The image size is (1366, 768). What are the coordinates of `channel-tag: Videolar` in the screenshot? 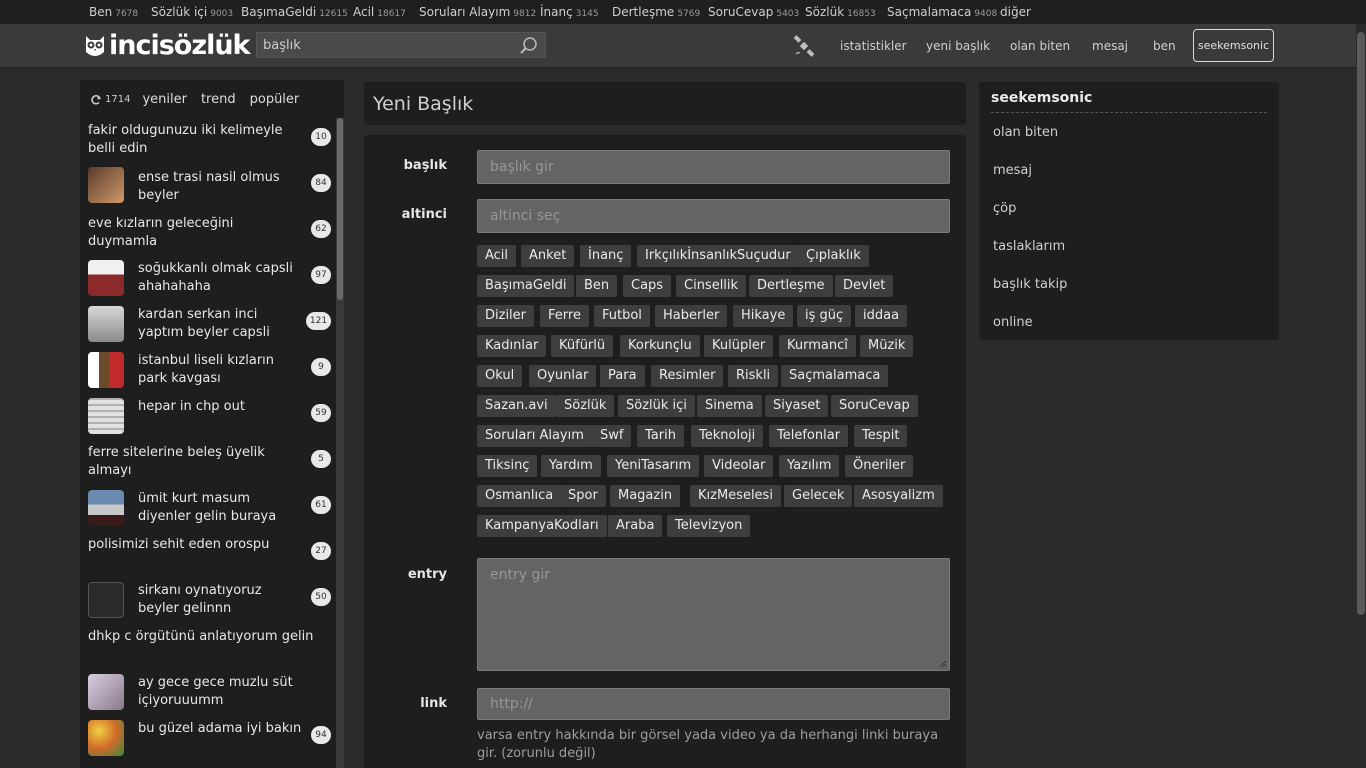 It's located at (739, 466).